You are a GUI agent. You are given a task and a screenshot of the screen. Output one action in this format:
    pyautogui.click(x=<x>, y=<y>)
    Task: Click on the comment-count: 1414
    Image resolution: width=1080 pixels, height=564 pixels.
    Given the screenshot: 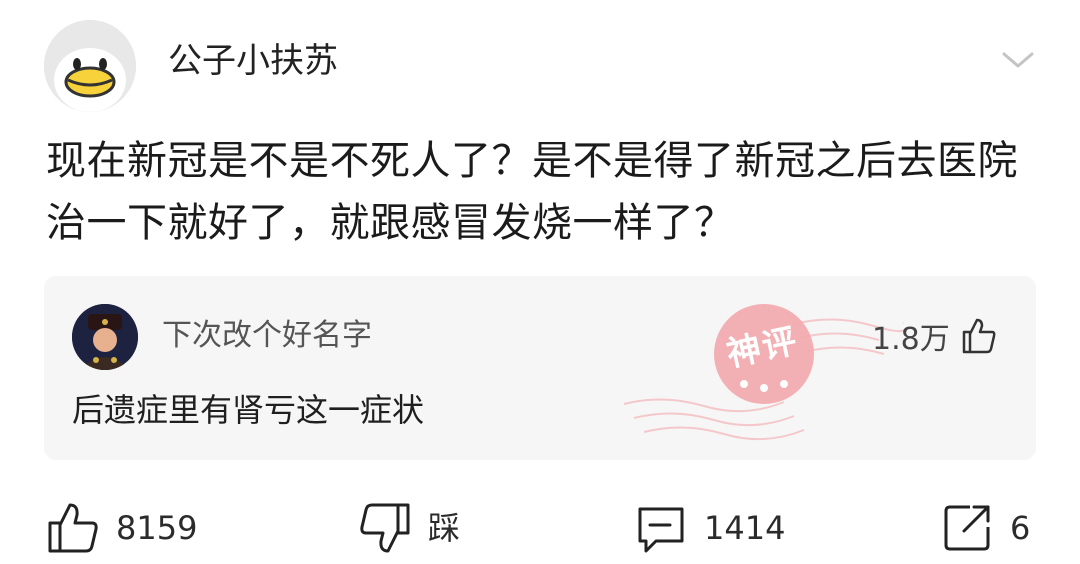 What is the action you would take?
    pyautogui.click(x=745, y=528)
    